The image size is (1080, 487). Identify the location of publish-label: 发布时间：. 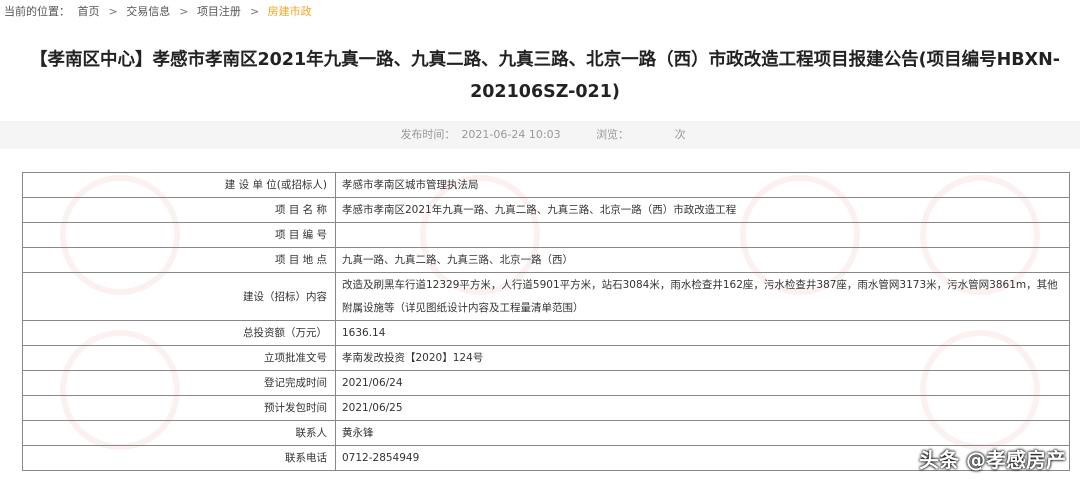
(428, 134).